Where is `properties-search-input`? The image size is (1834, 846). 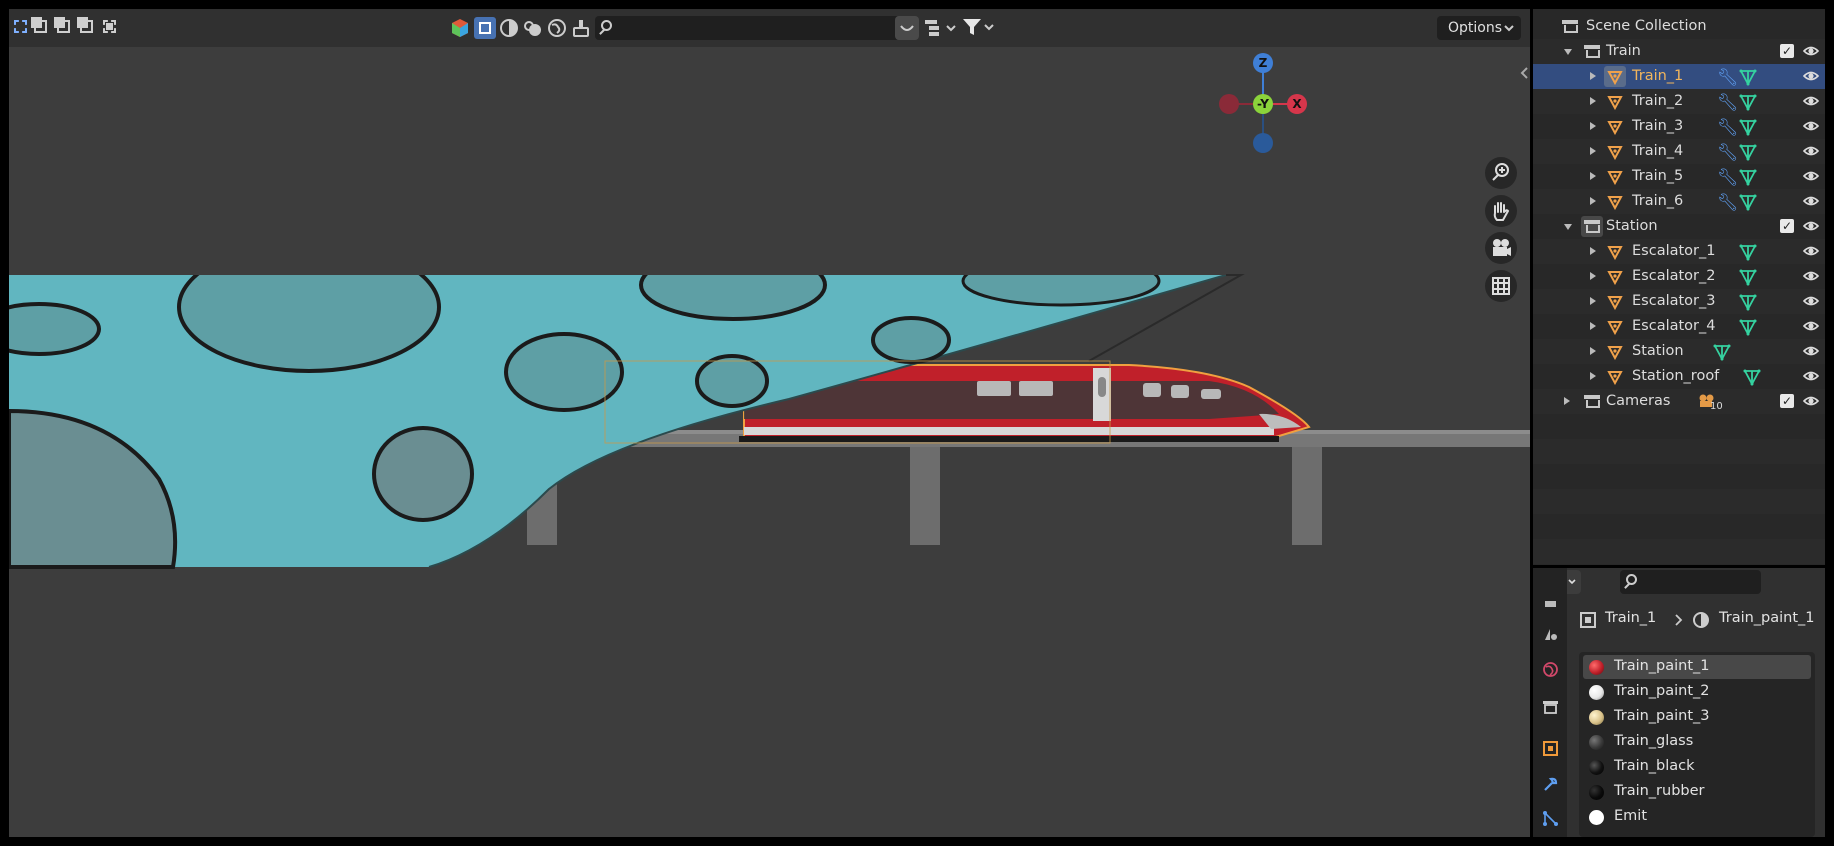
properties-search-input is located at coordinates (1690, 582).